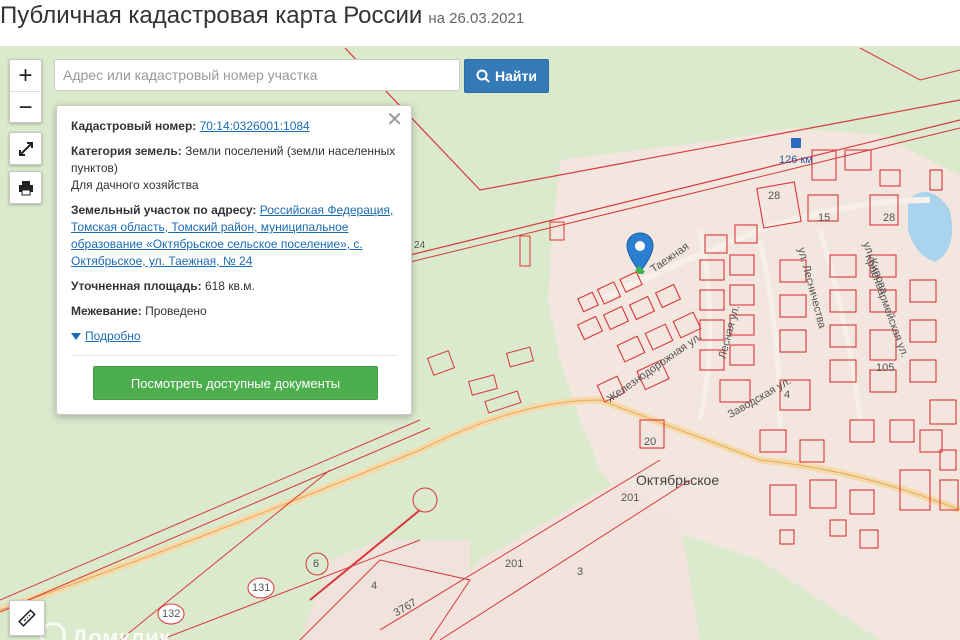 The image size is (960, 640). What do you see at coordinates (824, 218) in the screenshot?
I see `map-label-15: 15` at bounding box center [824, 218].